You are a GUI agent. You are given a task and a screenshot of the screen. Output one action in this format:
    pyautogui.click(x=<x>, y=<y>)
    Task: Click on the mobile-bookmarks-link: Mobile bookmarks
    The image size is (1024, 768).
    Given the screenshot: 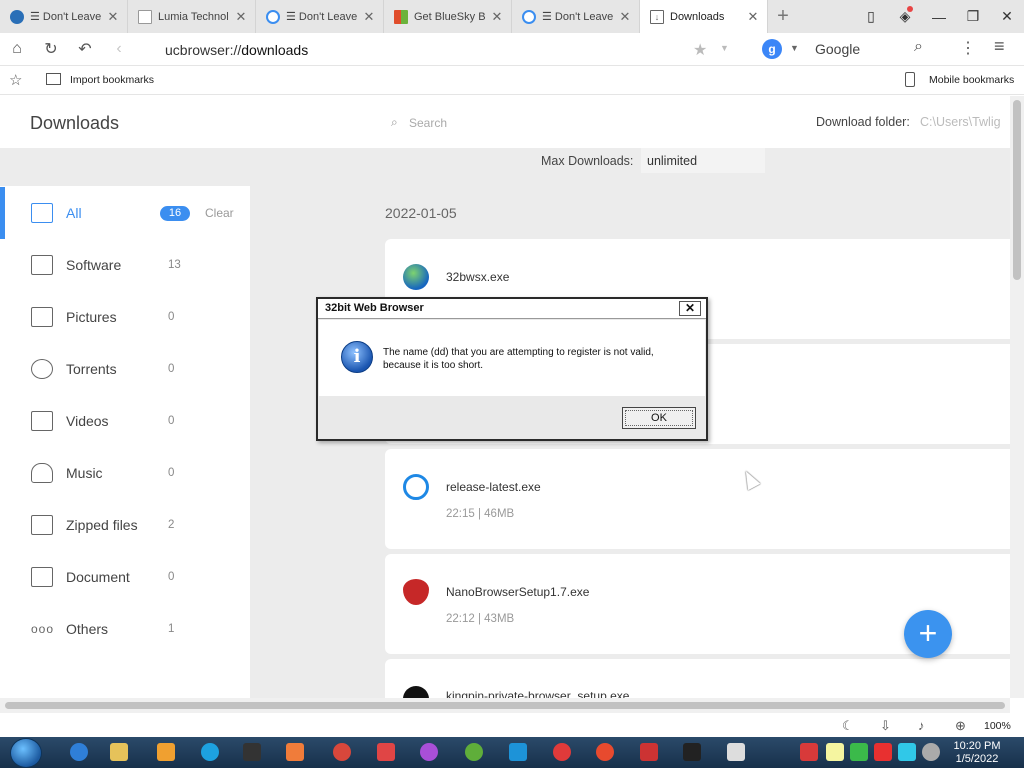 What is the action you would take?
    pyautogui.click(x=971, y=80)
    